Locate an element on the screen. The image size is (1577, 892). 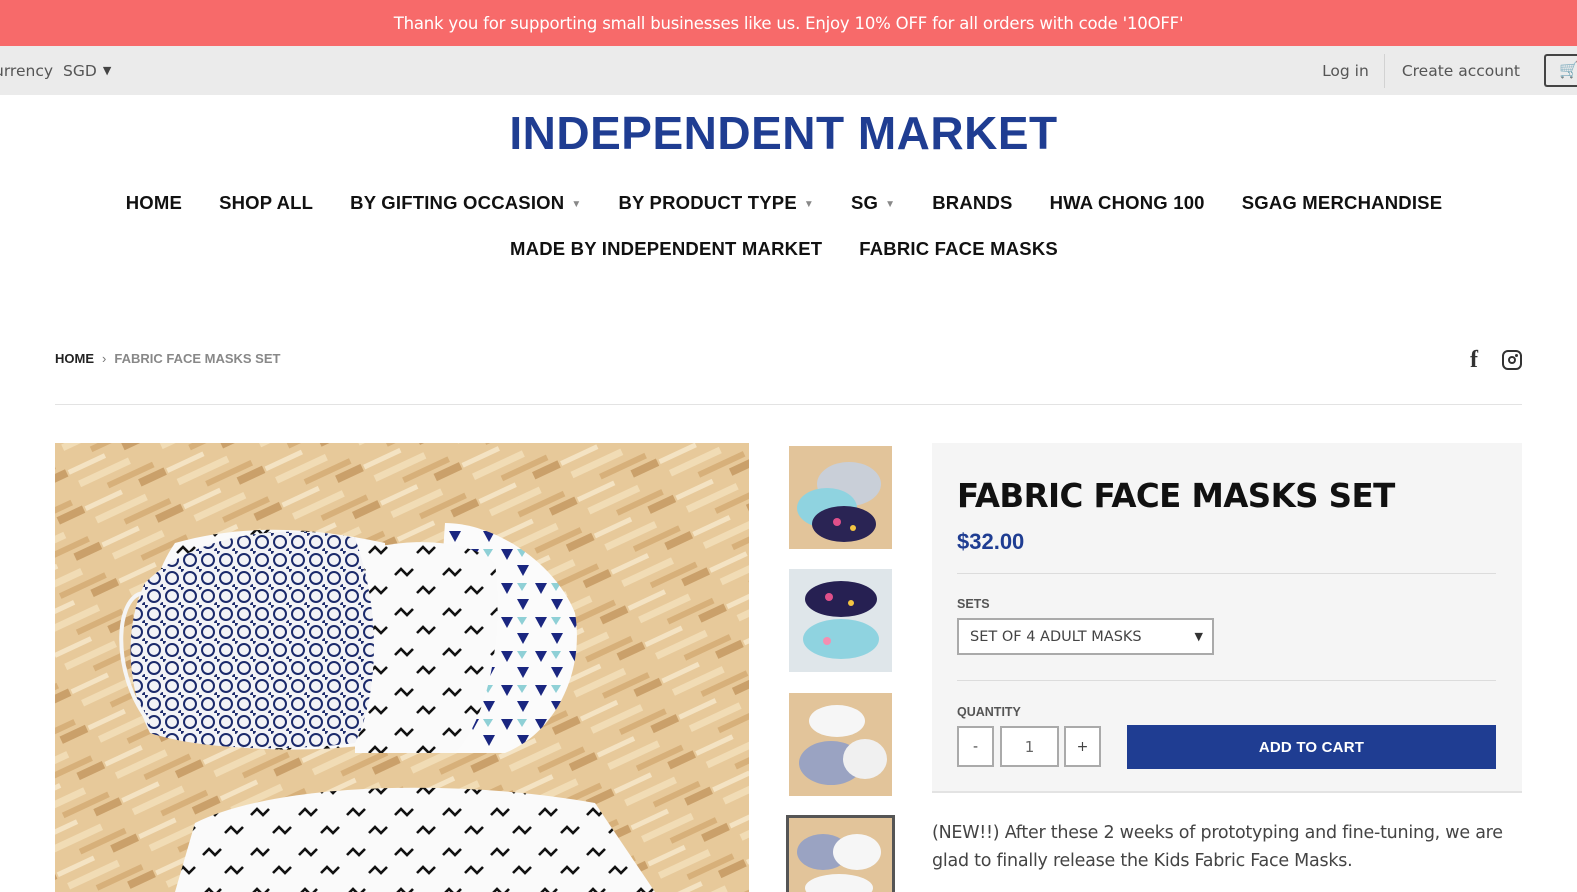
nav-item-by-product-type: BY PRODUCT TYPE ▼ is located at coordinates (716, 203).